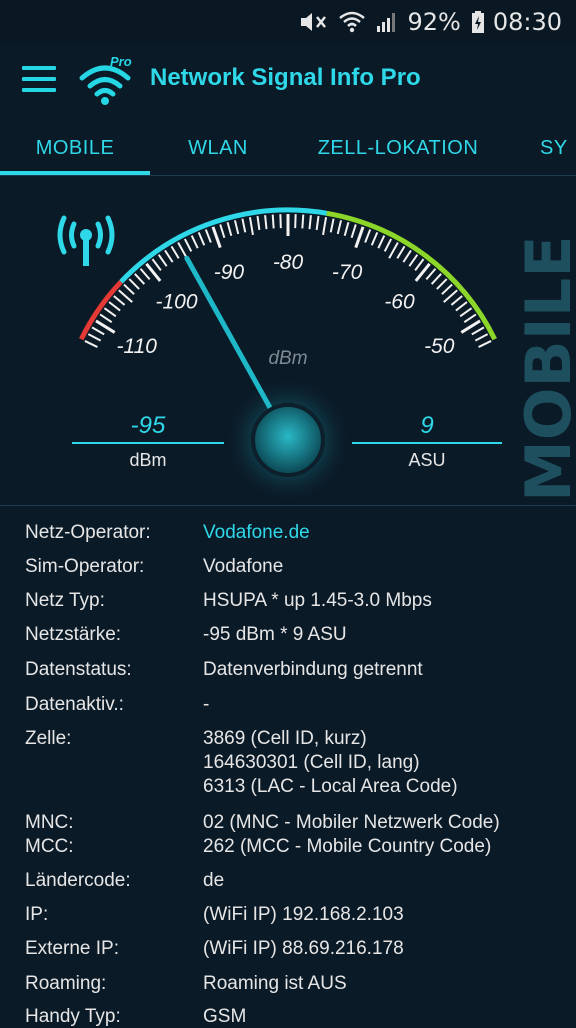  I want to click on tab-system: SY, so click(558, 149).